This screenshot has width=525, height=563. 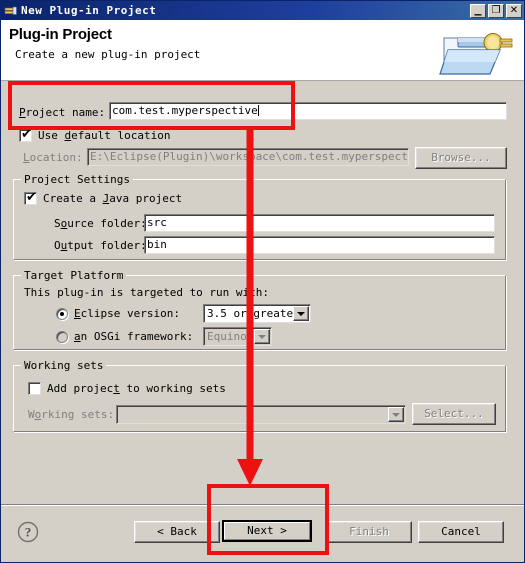 What do you see at coordinates (308, 111) in the screenshot?
I see `project-name-input: com.test.myperspective` at bounding box center [308, 111].